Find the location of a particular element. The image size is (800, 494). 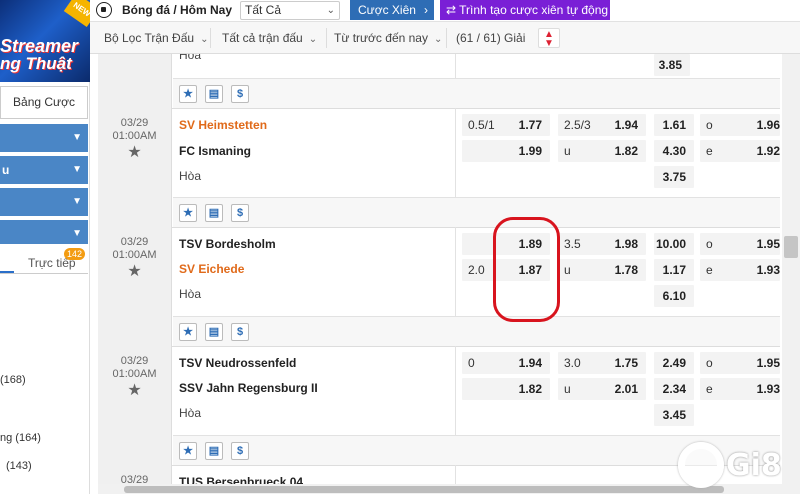

1x2-away-odds: 1.17 is located at coordinates (674, 270).